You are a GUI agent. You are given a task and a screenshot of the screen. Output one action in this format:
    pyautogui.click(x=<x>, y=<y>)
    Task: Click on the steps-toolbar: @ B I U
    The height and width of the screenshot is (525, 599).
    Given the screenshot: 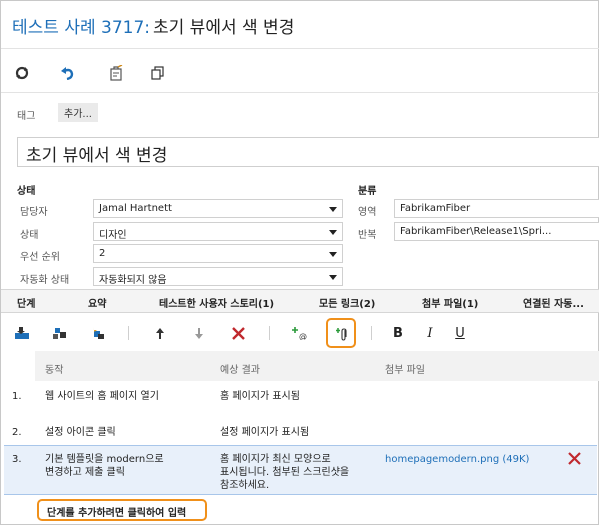 What is the action you would take?
    pyautogui.click(x=300, y=333)
    